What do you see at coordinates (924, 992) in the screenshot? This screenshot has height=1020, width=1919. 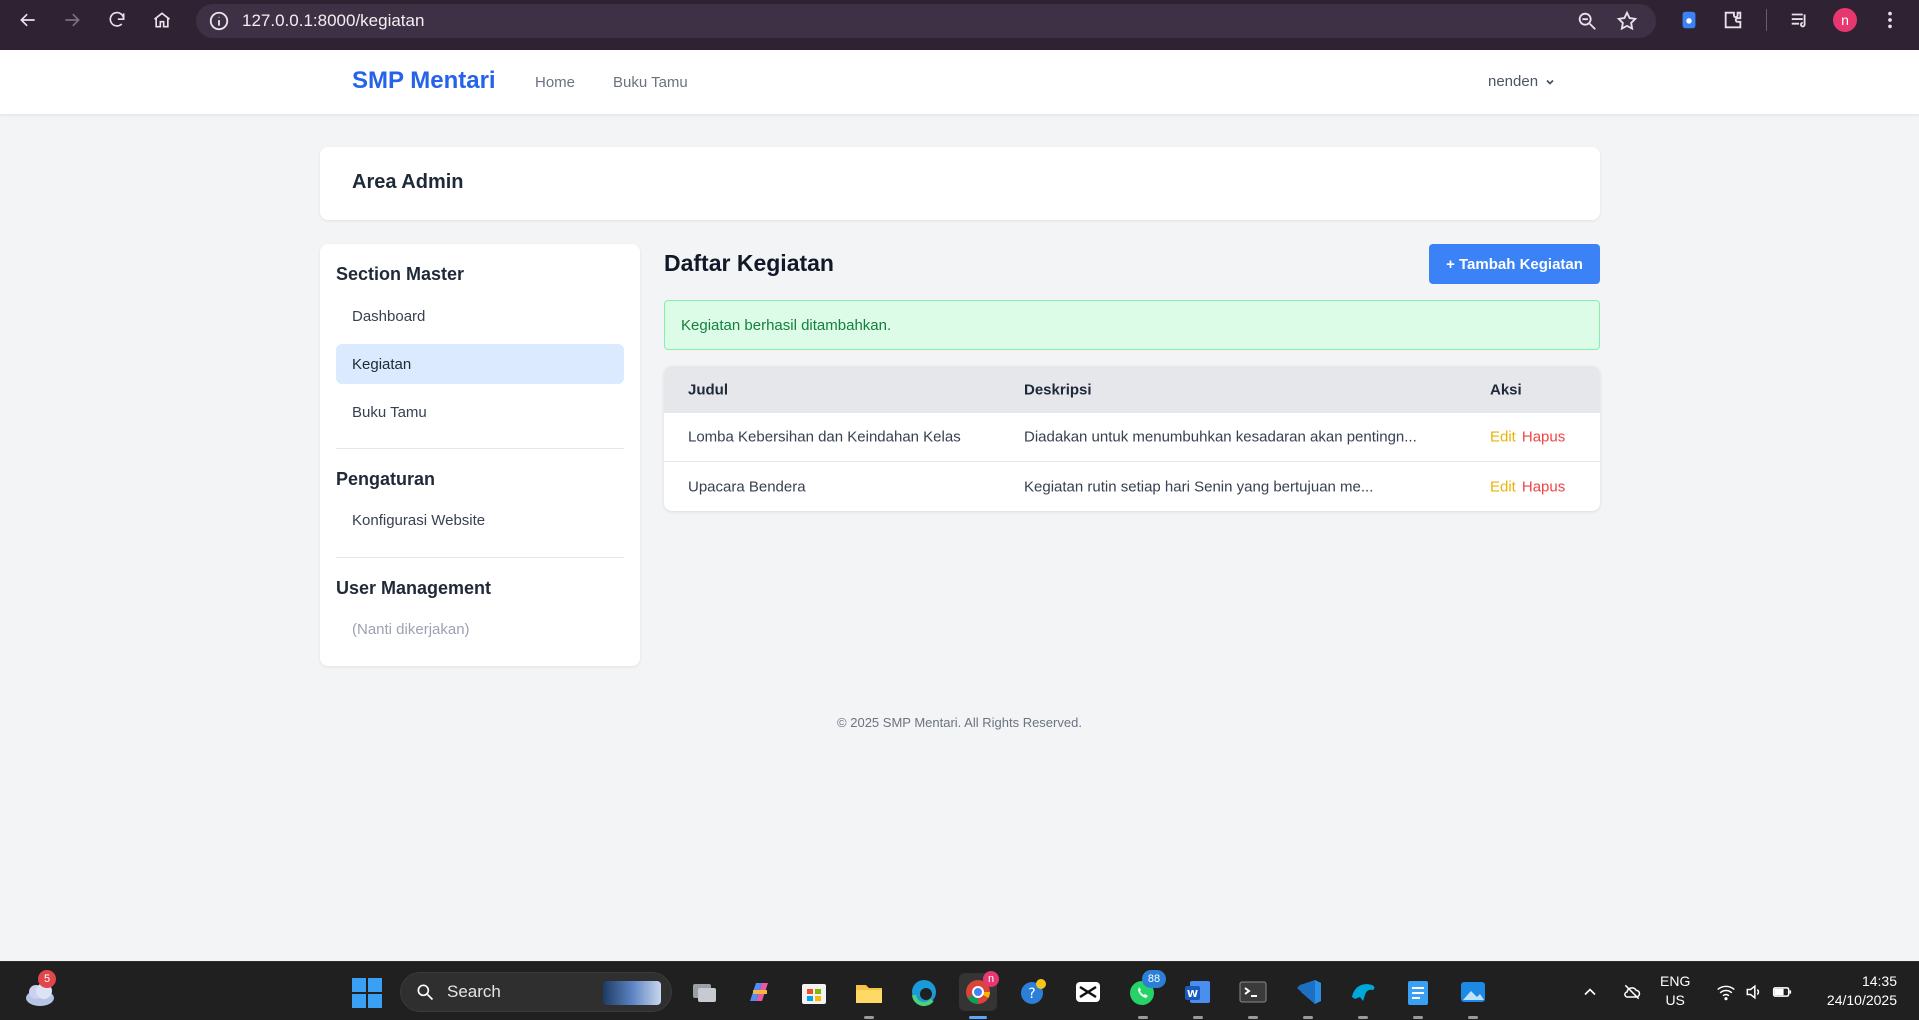 I see `edge-app` at bounding box center [924, 992].